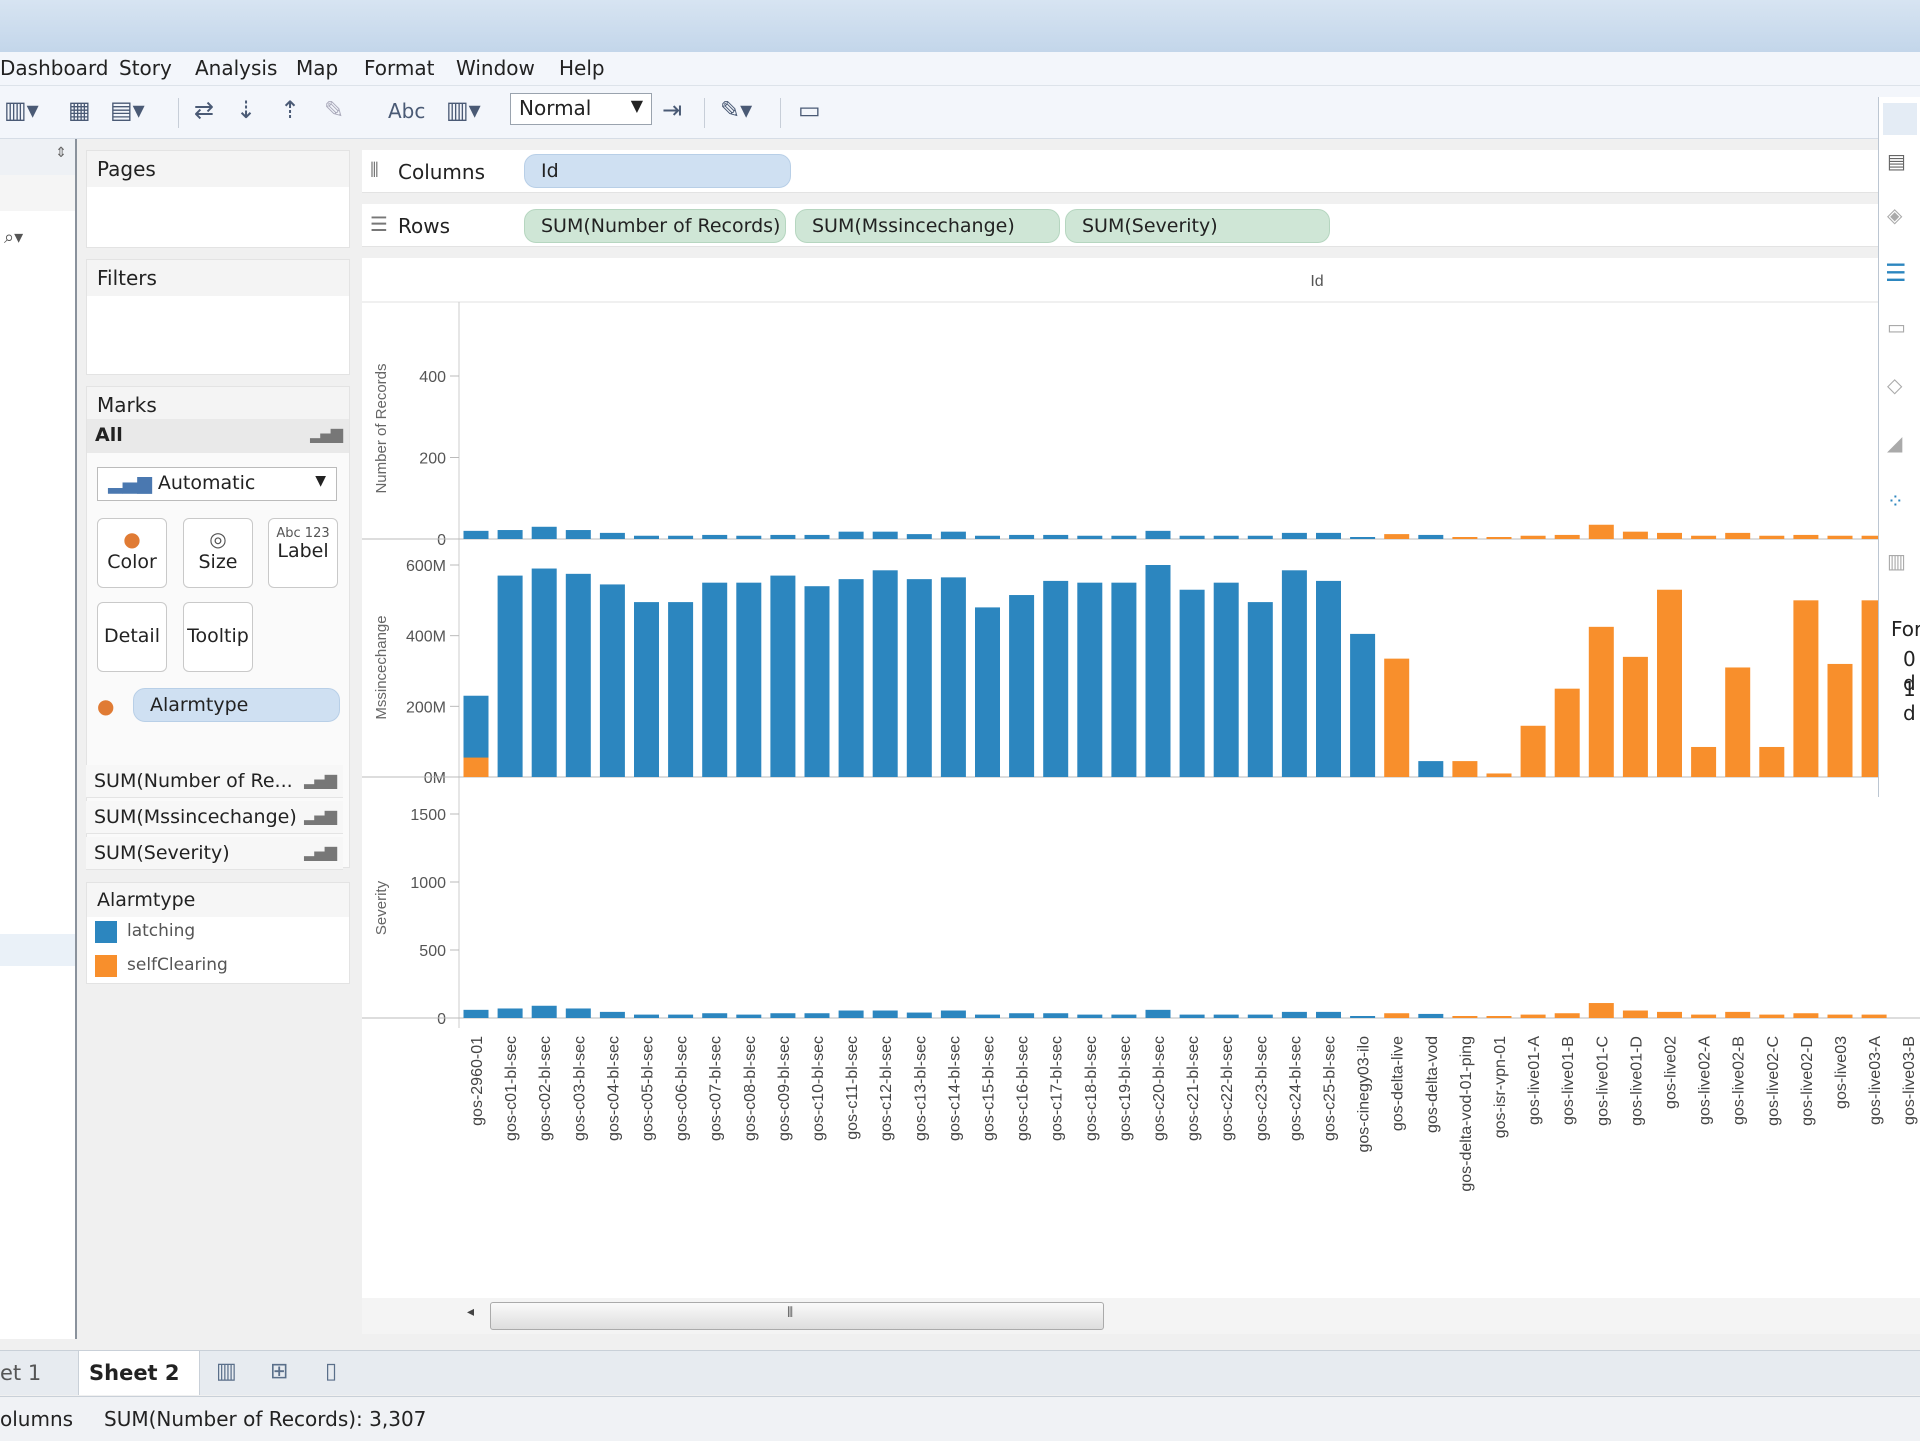 This screenshot has height=1441, width=1920. What do you see at coordinates (226, 1371) in the screenshot?
I see `new-worksheet-icon: ▥` at bounding box center [226, 1371].